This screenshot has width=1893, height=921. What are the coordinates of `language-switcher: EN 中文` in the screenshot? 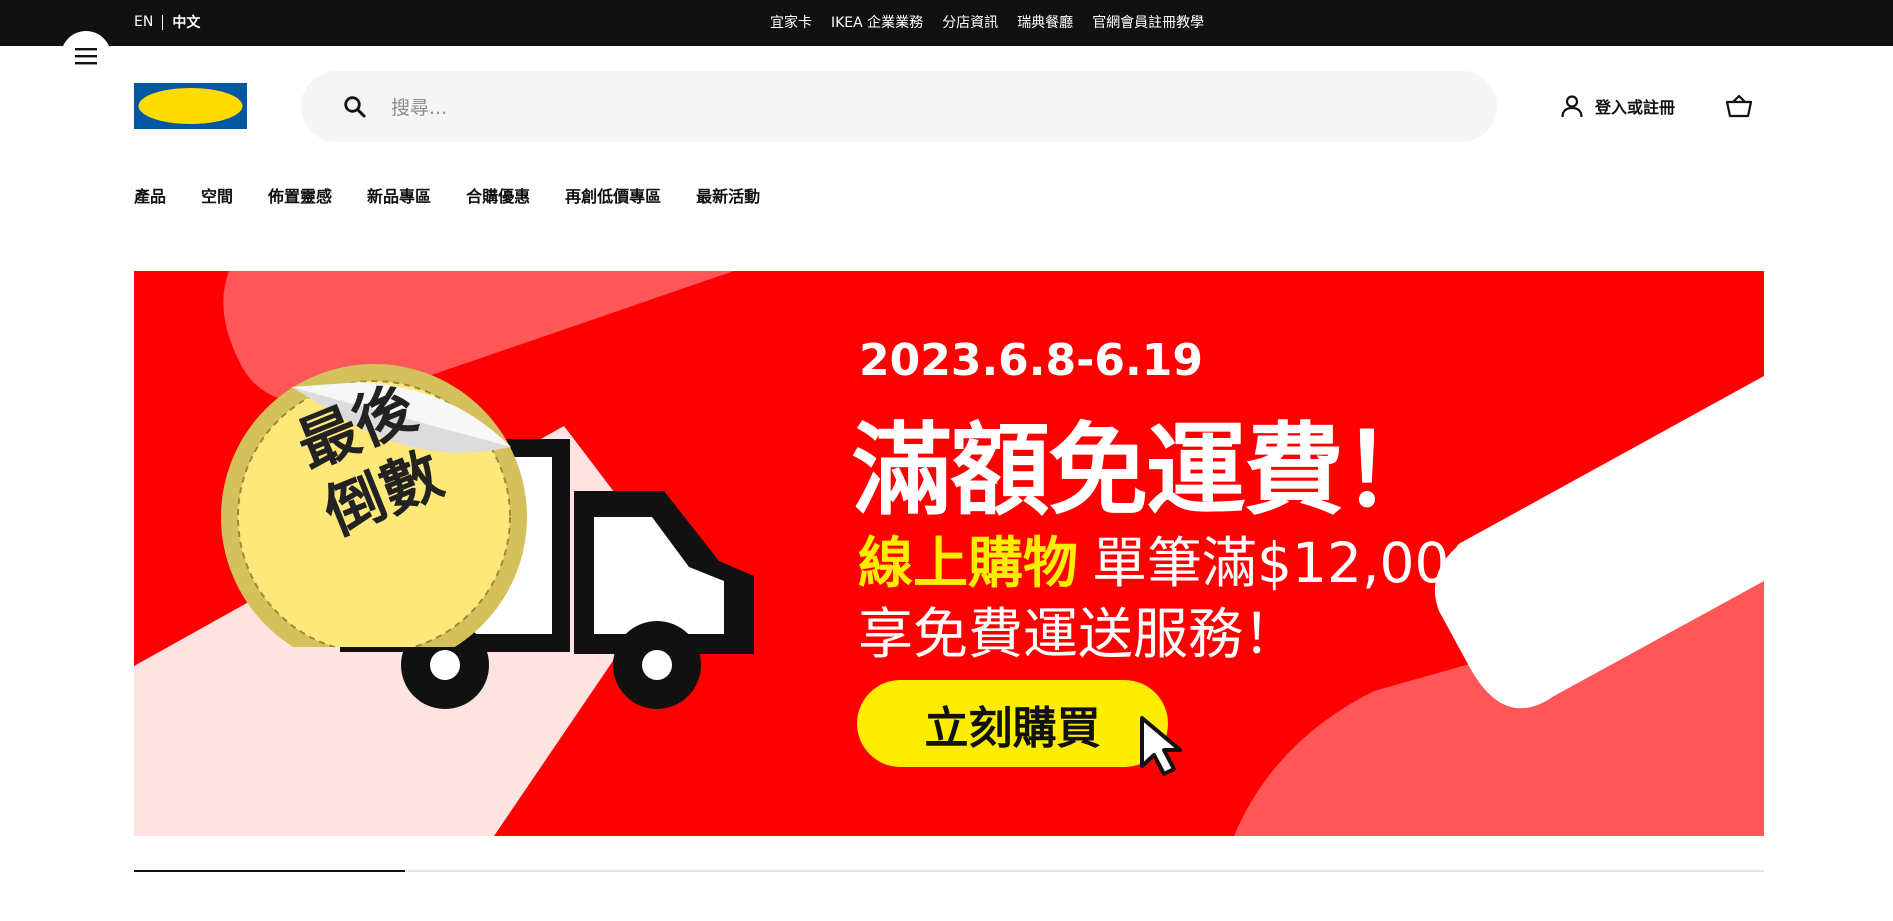 It's located at (167, 22).